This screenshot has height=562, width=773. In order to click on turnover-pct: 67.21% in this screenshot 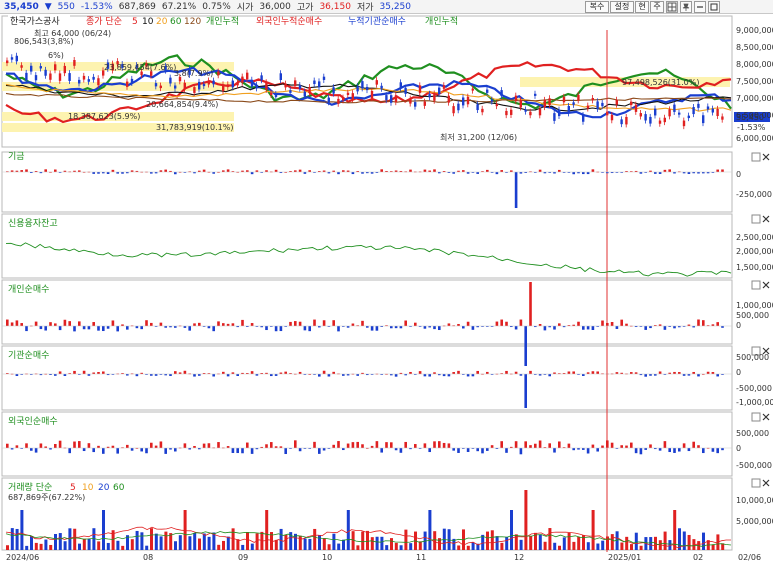, I will do `click(179, 6)`.